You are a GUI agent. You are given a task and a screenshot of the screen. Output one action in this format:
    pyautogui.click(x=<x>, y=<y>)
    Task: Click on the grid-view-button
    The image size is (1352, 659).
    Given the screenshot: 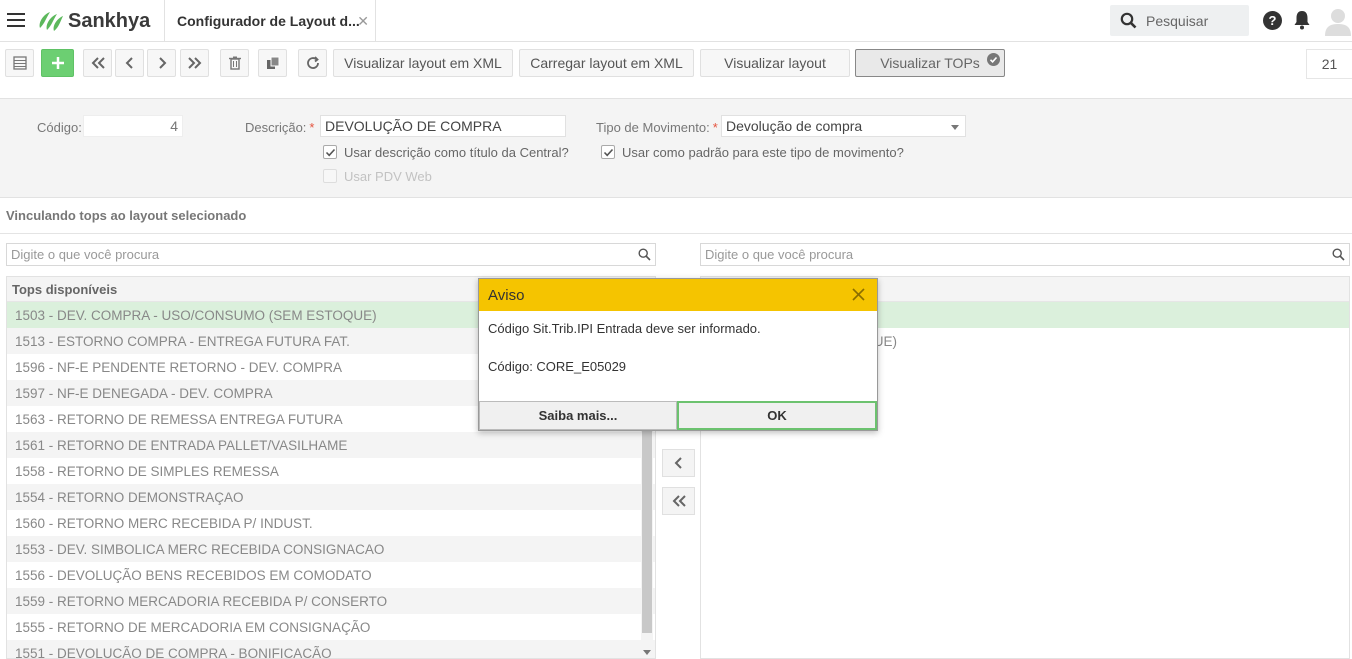 What is the action you would take?
    pyautogui.click(x=19, y=63)
    